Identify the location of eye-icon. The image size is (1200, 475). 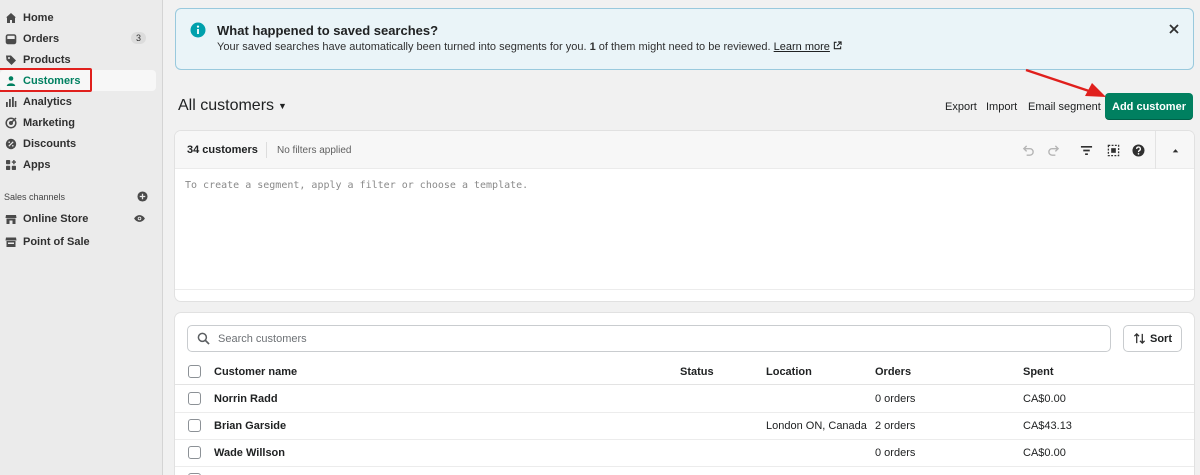
(139, 218).